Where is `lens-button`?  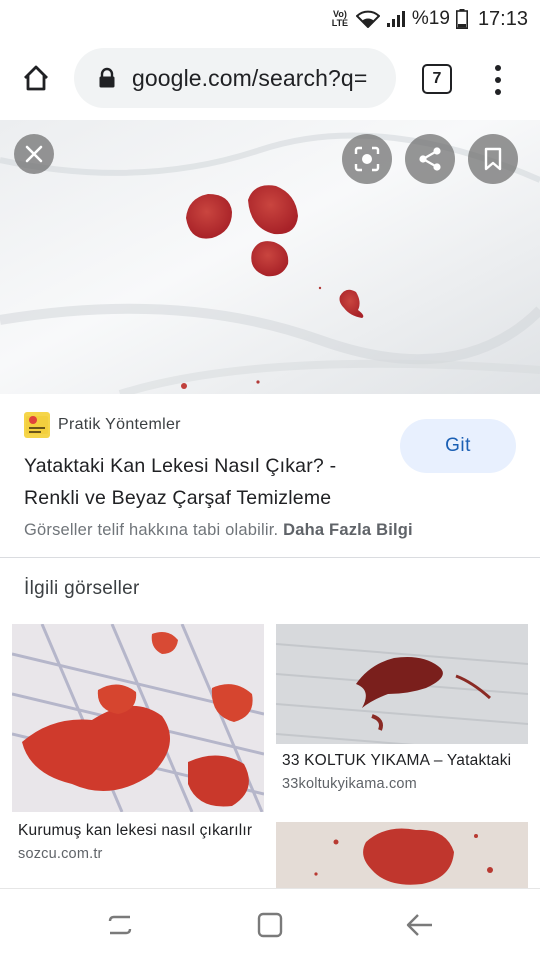 lens-button is located at coordinates (367, 159).